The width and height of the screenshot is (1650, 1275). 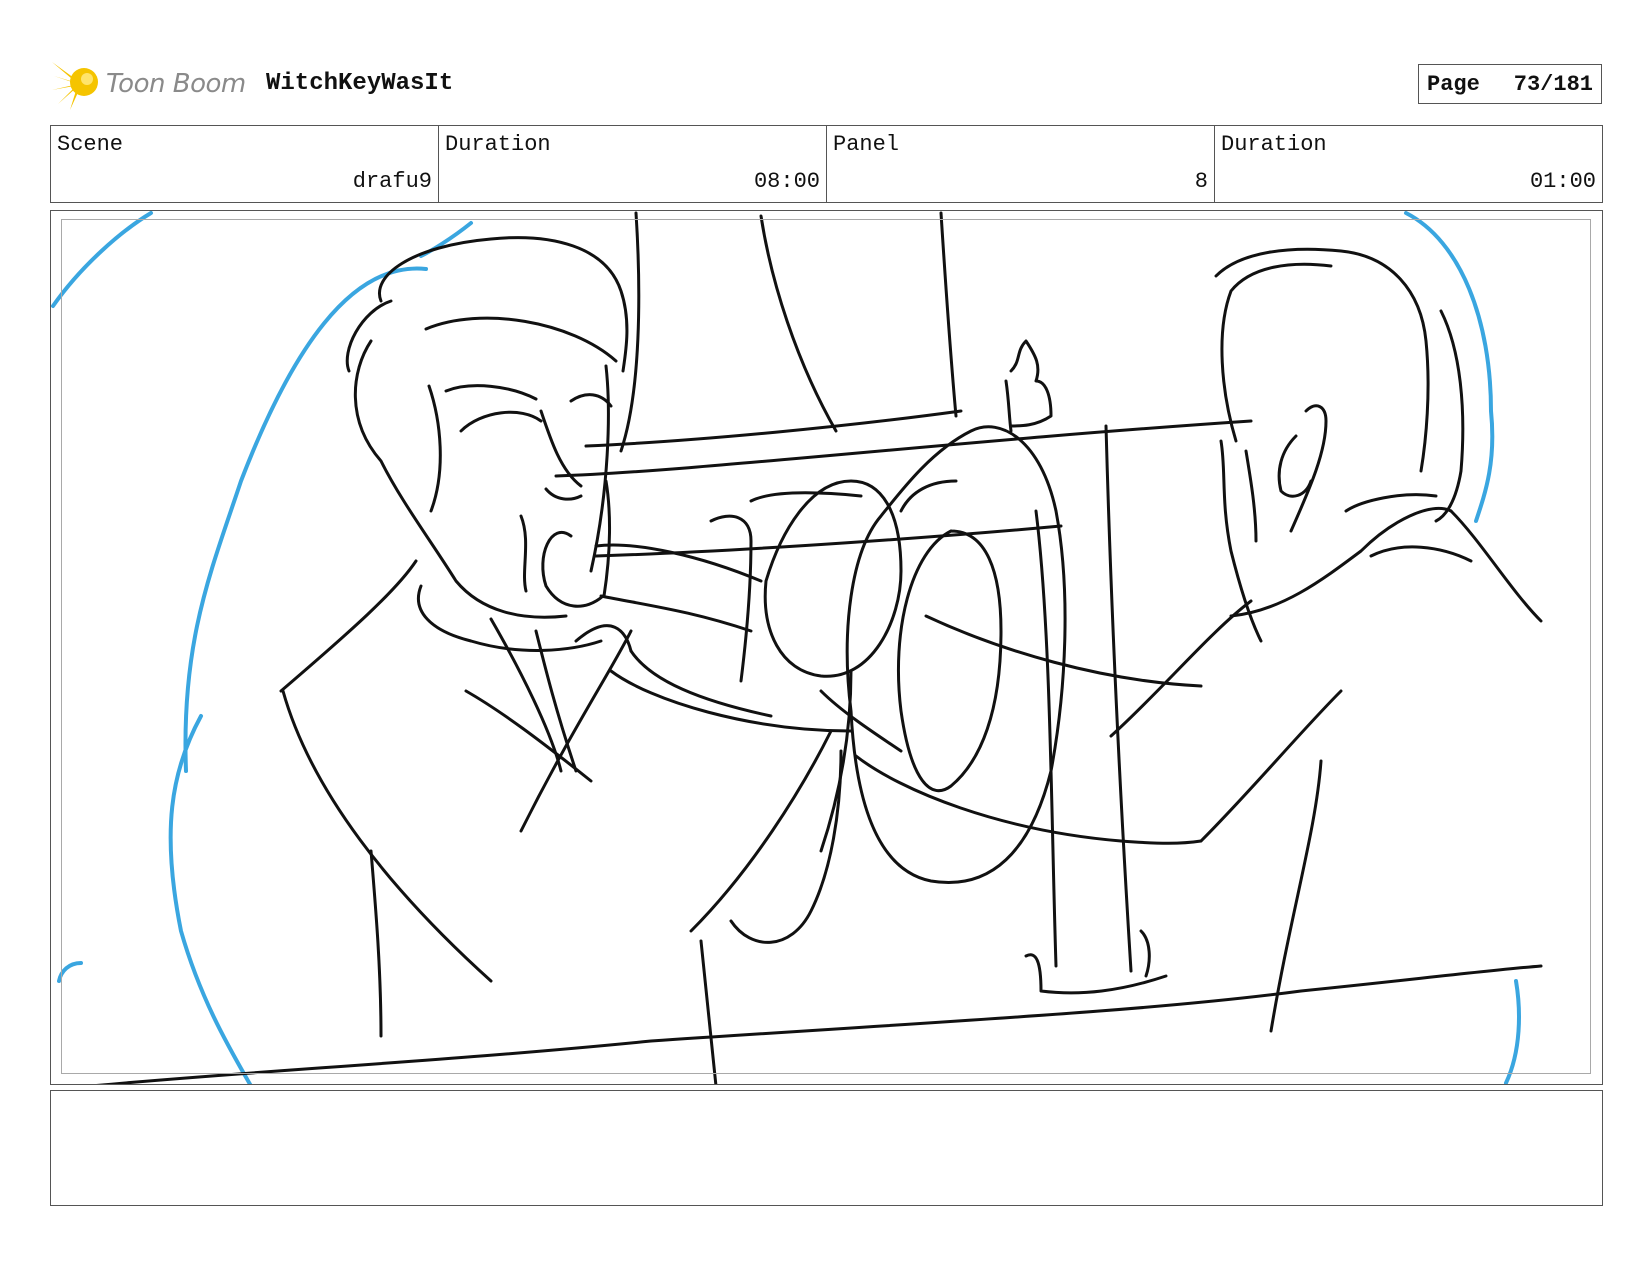 What do you see at coordinates (75, 86) in the screenshot?
I see `toon-boom-star-icon` at bounding box center [75, 86].